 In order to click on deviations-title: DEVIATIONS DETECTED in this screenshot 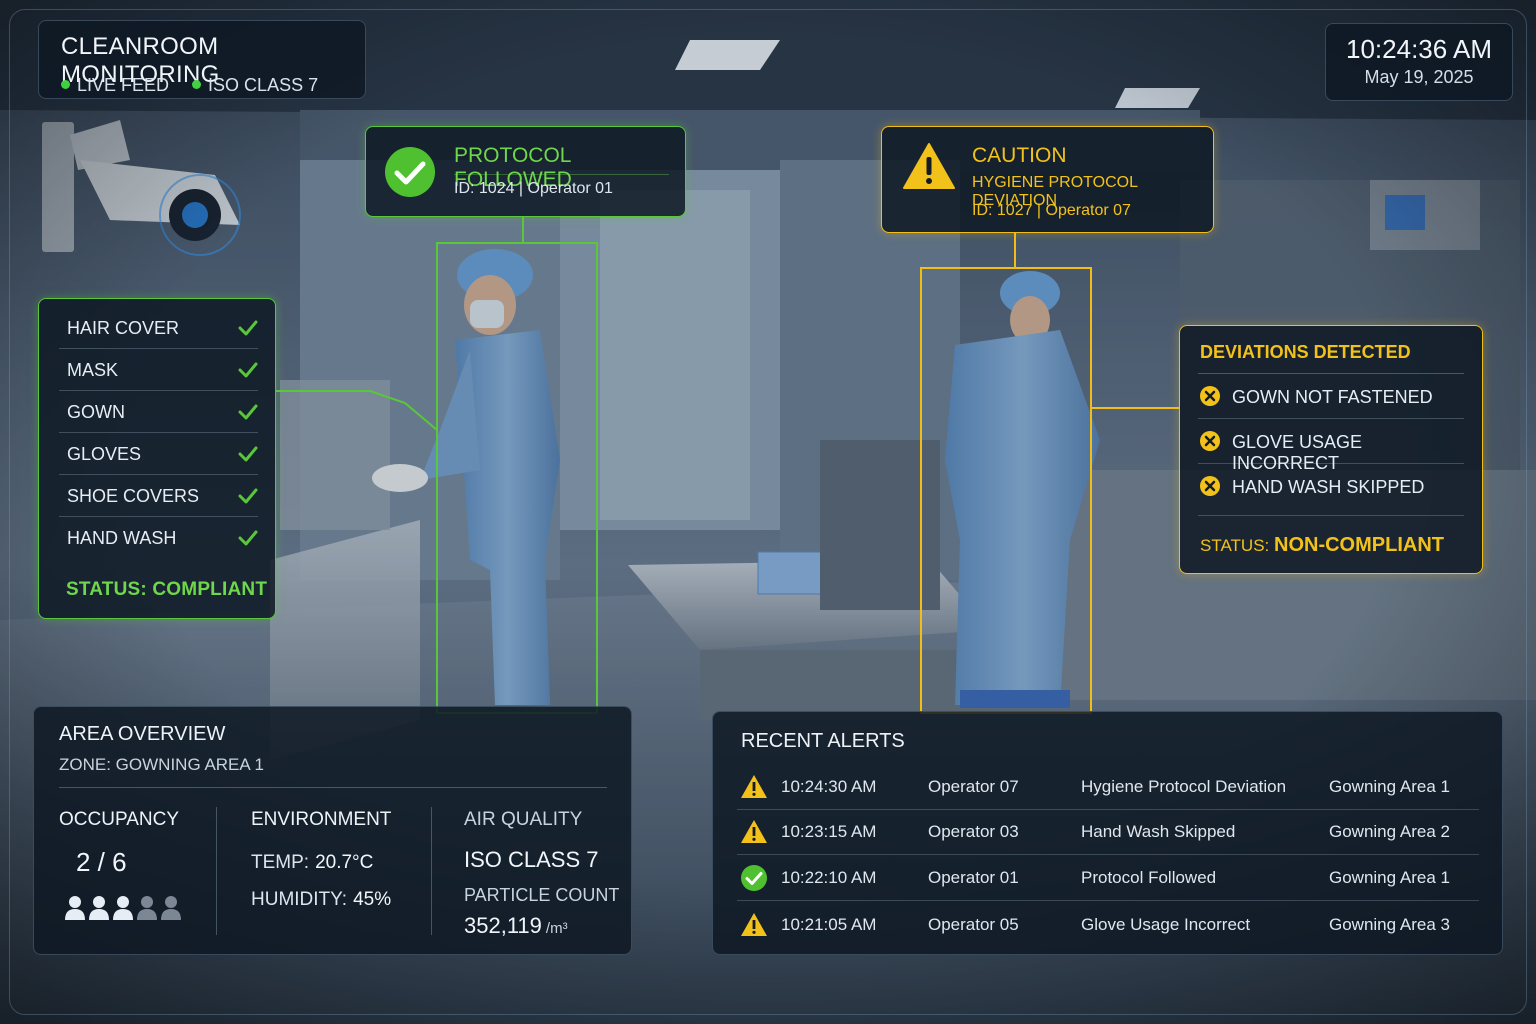, I will do `click(1305, 352)`.